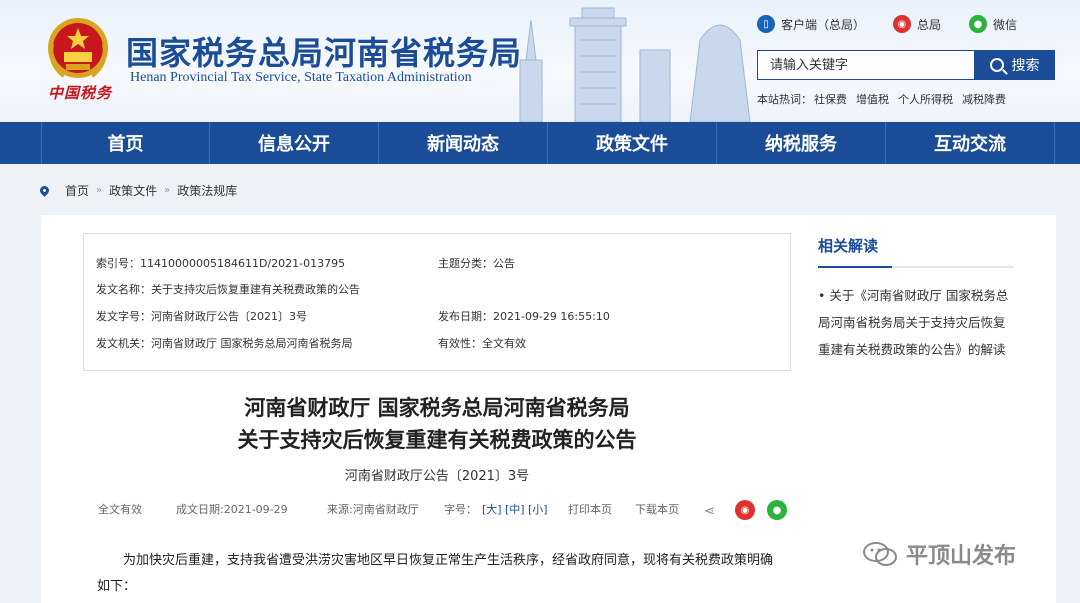 This screenshot has width=1080, height=603. I want to click on font-size-medium-button: [中], so click(515, 509).